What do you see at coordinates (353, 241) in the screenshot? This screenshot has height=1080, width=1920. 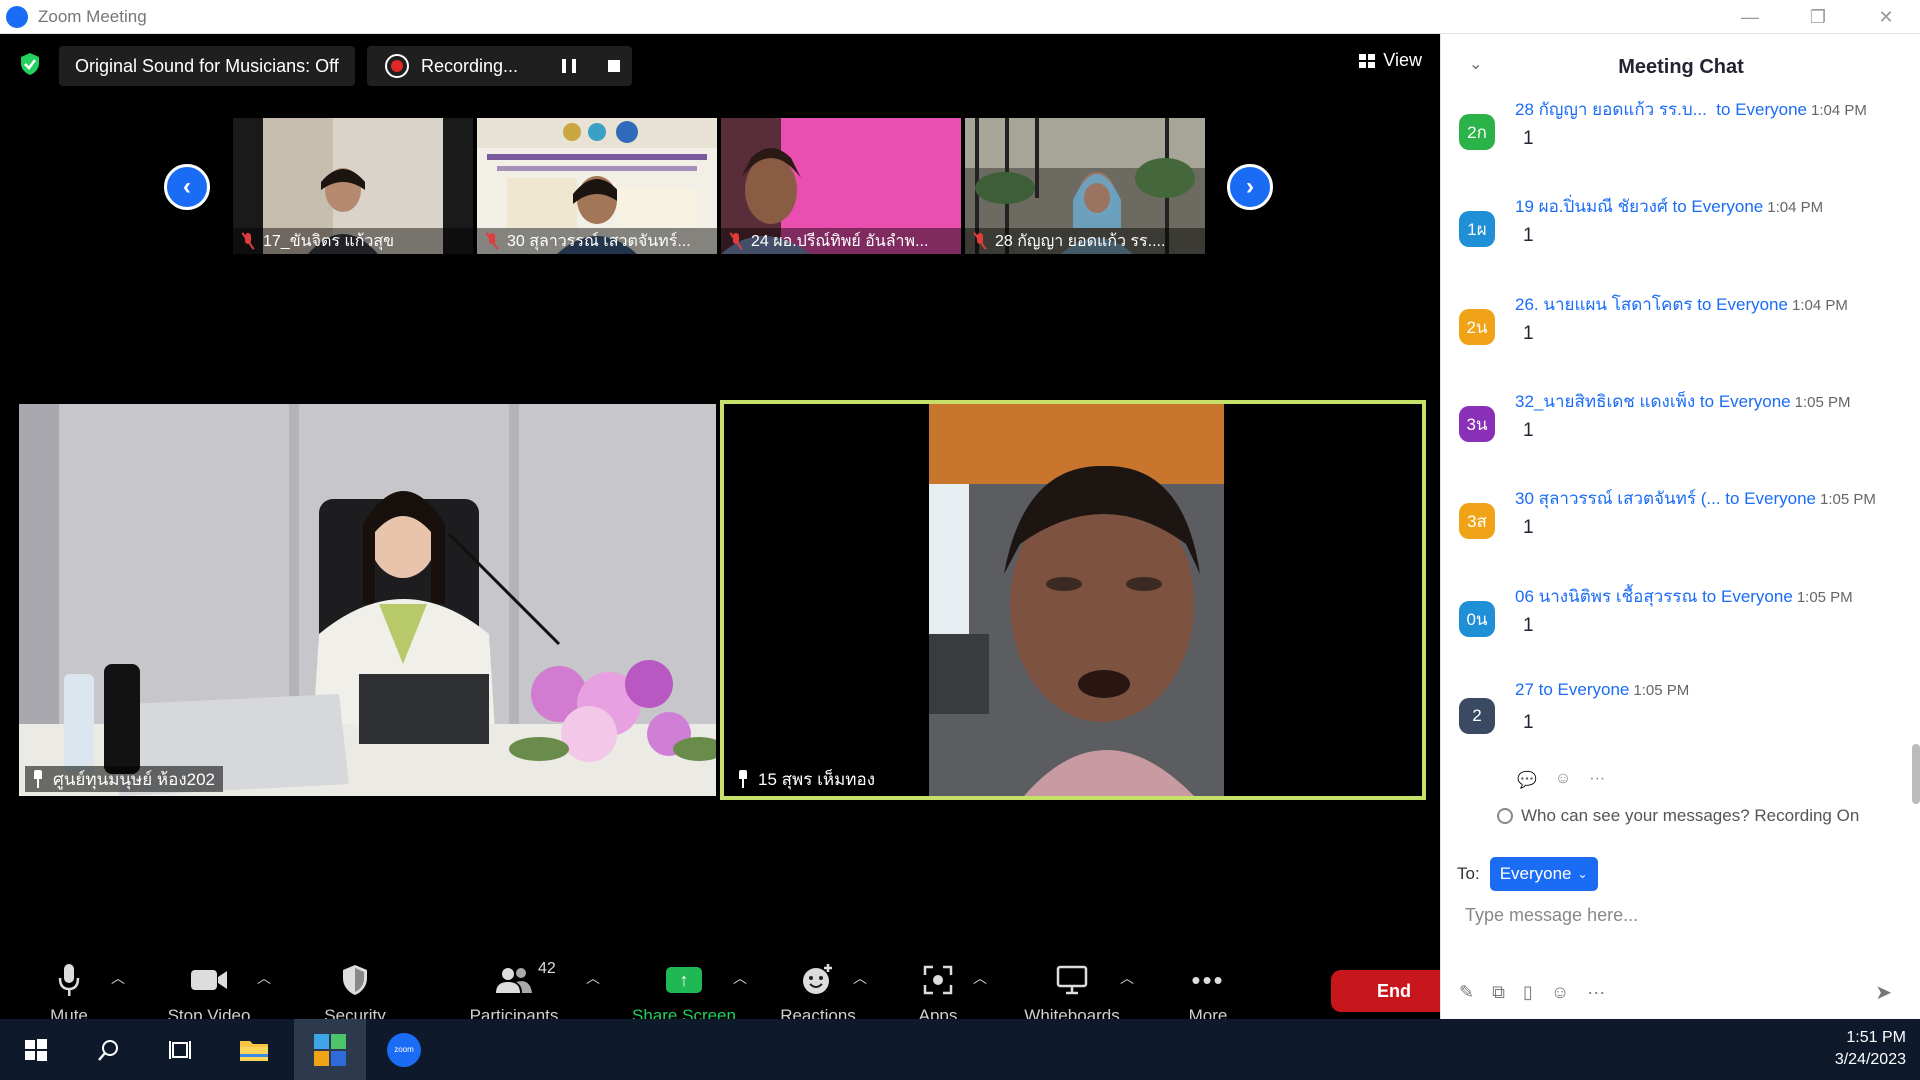 I see `participant-name: 17_ขันจิตร แก้วสุข` at bounding box center [353, 241].